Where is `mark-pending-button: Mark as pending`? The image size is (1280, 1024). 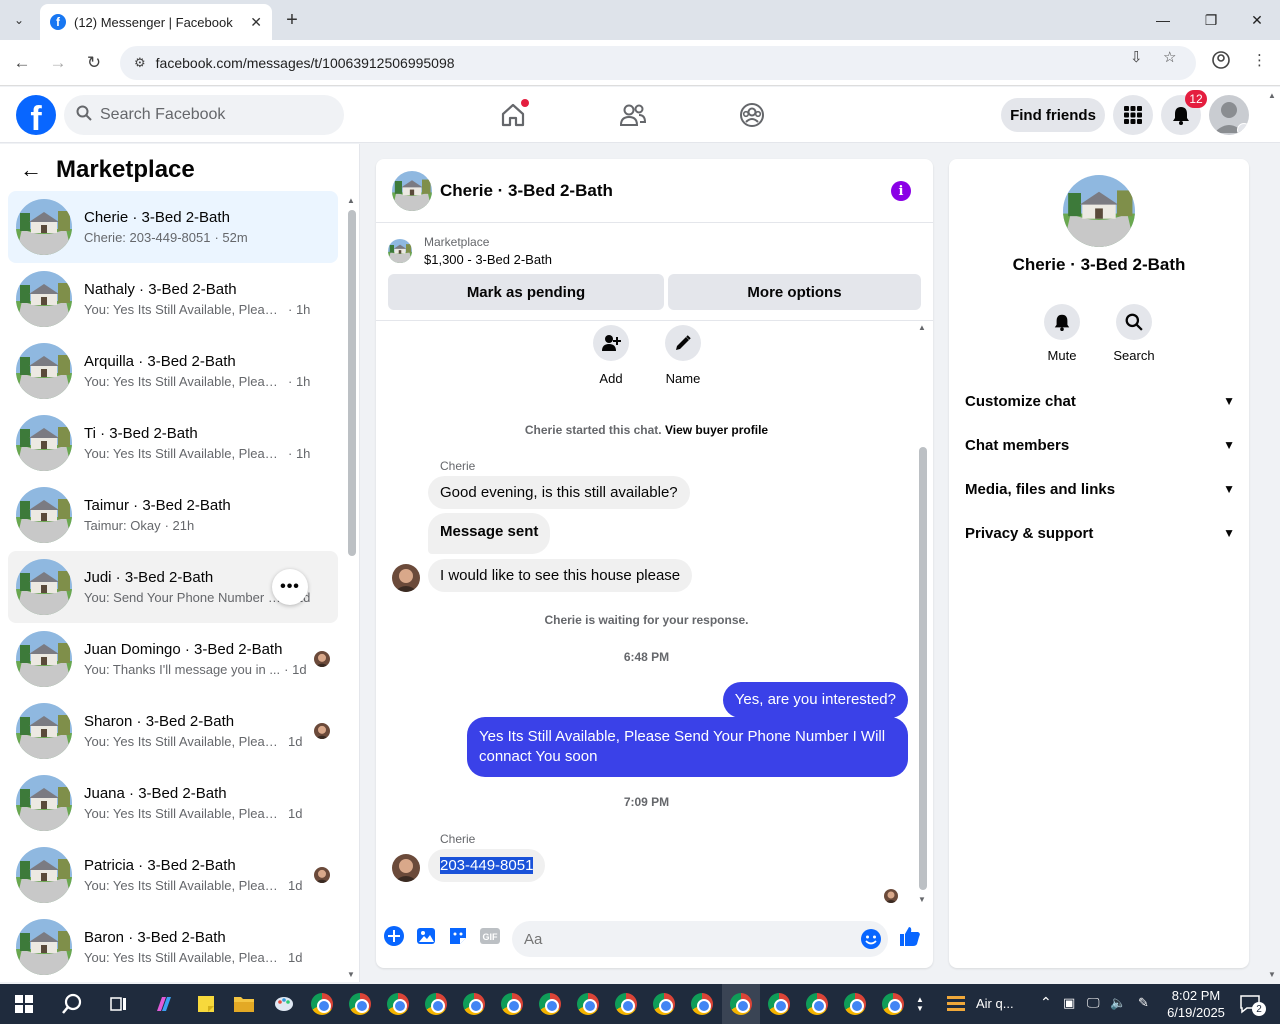 mark-pending-button: Mark as pending is located at coordinates (526, 292).